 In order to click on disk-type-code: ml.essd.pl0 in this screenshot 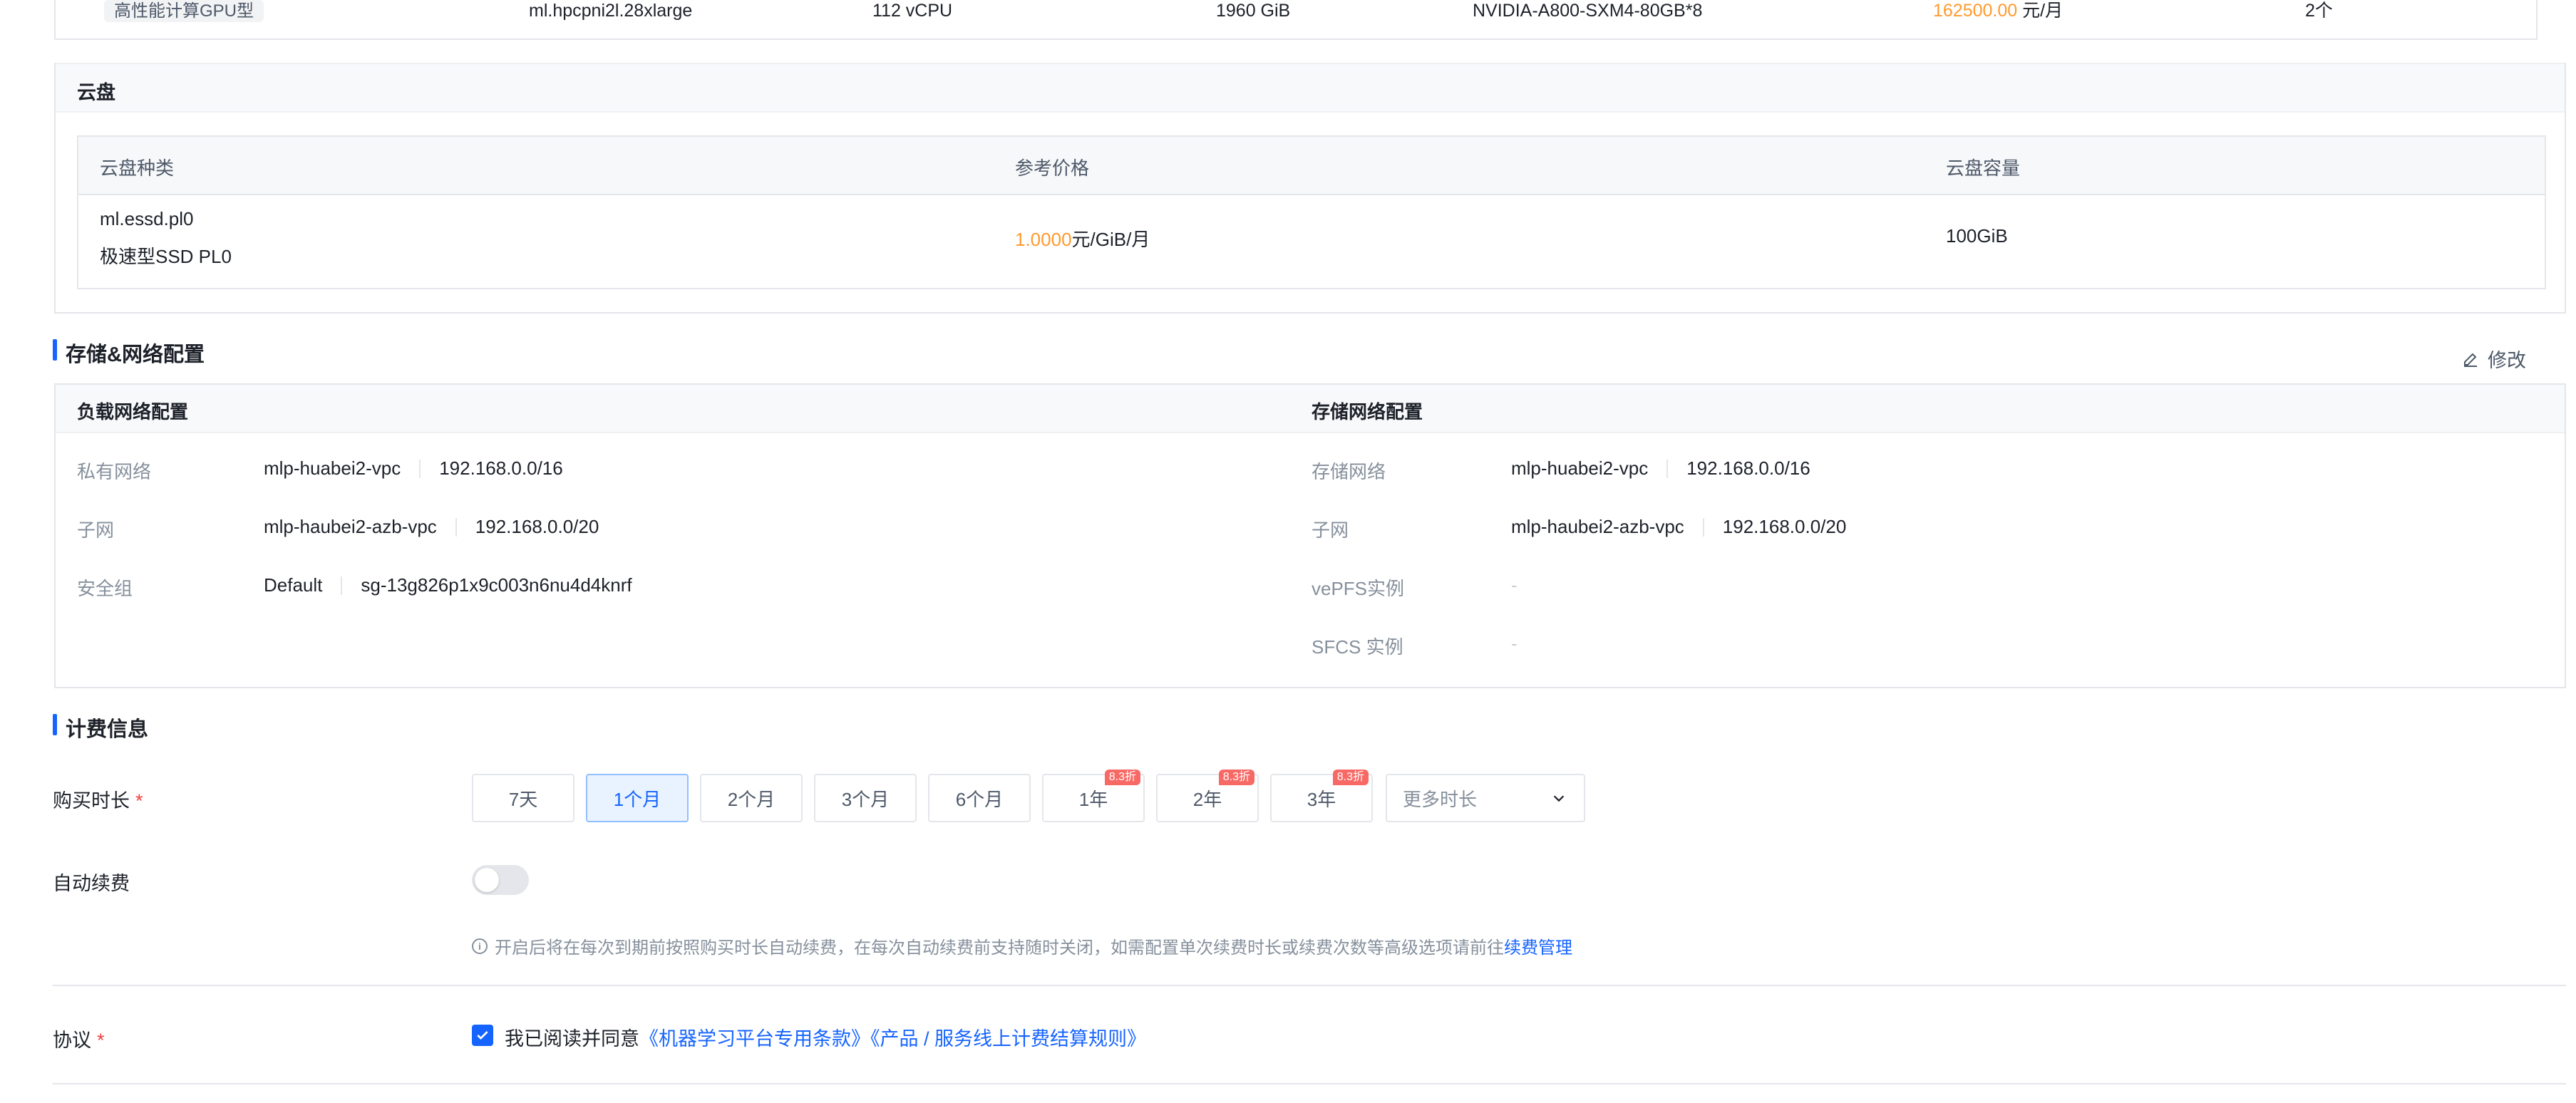, I will do `click(147, 218)`.